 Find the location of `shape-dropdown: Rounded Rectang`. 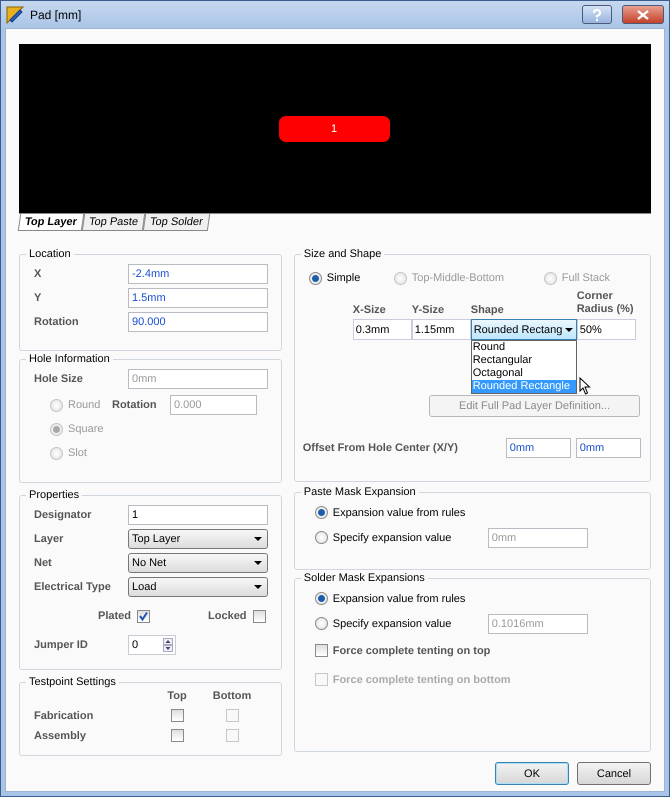

shape-dropdown: Rounded Rectang is located at coordinates (523, 329).